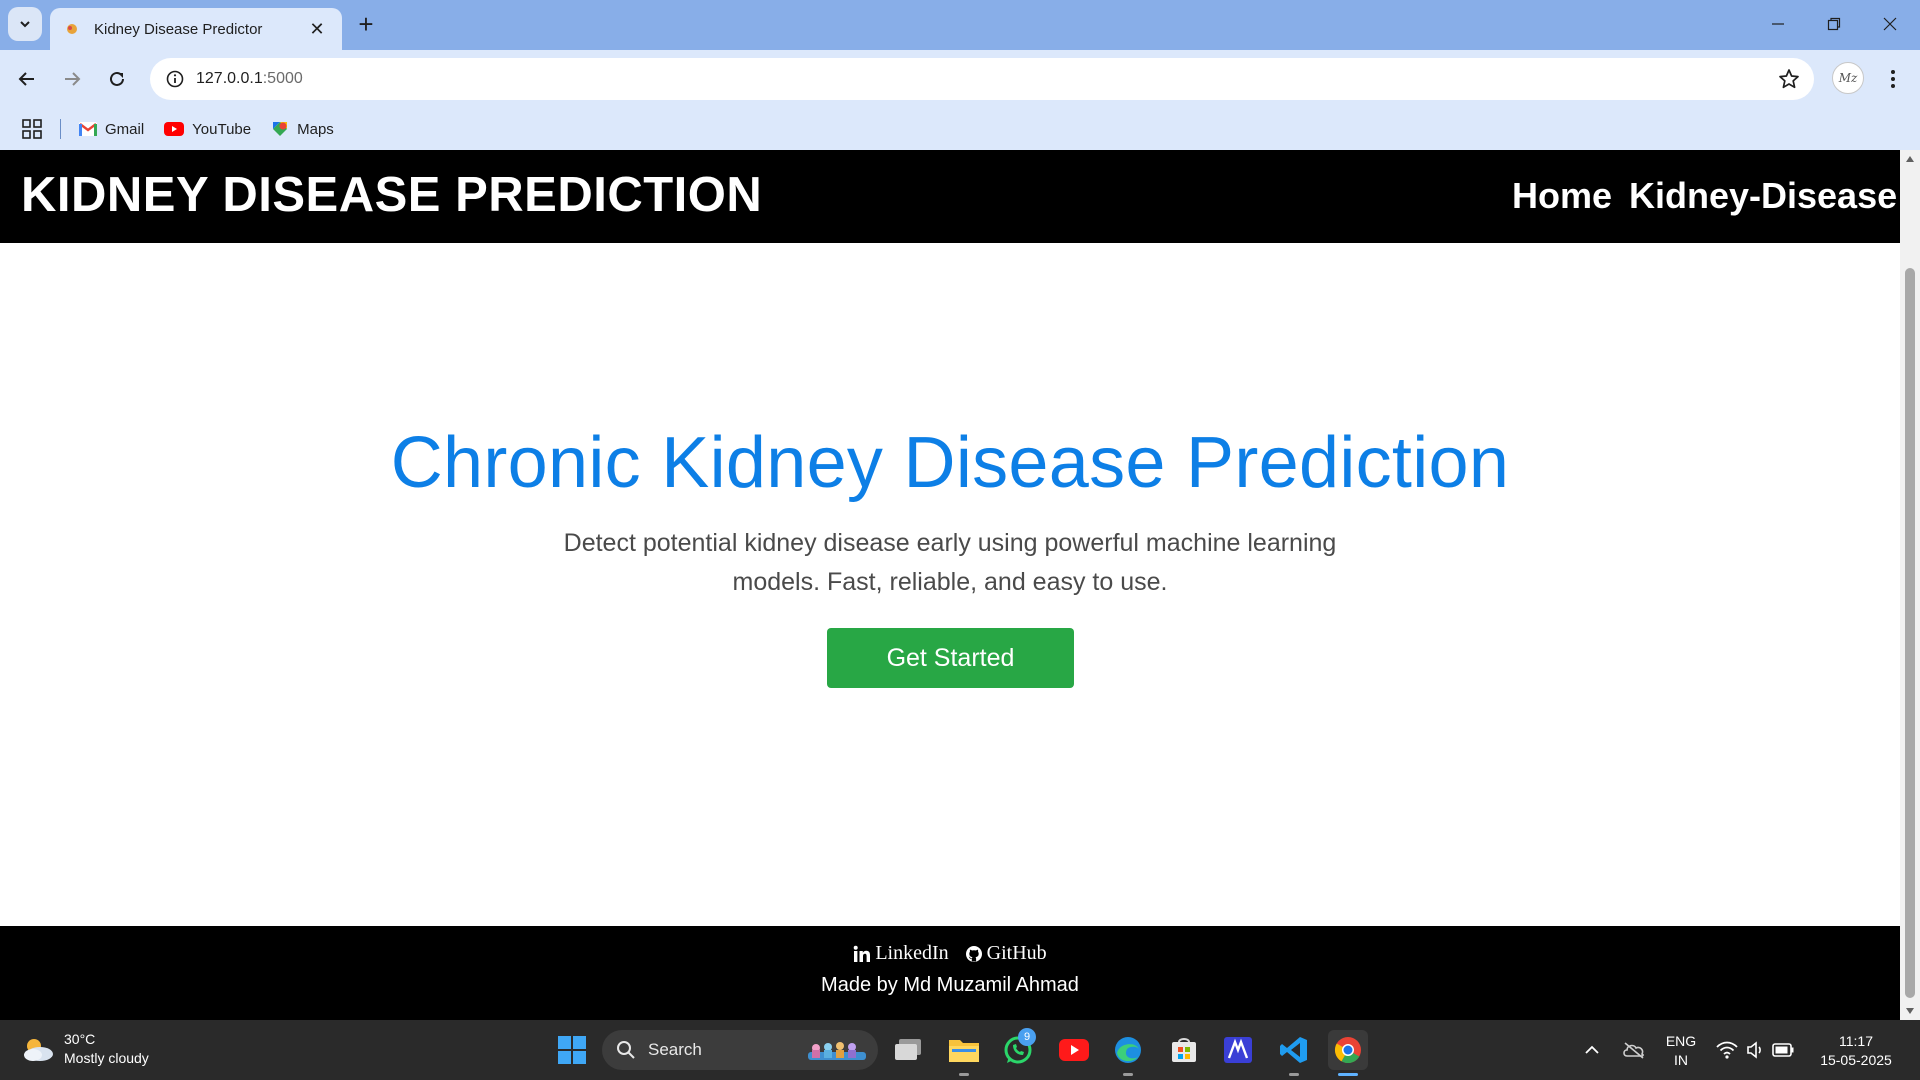  Describe the element at coordinates (862, 953) in the screenshot. I see `linkedin-icon` at that location.